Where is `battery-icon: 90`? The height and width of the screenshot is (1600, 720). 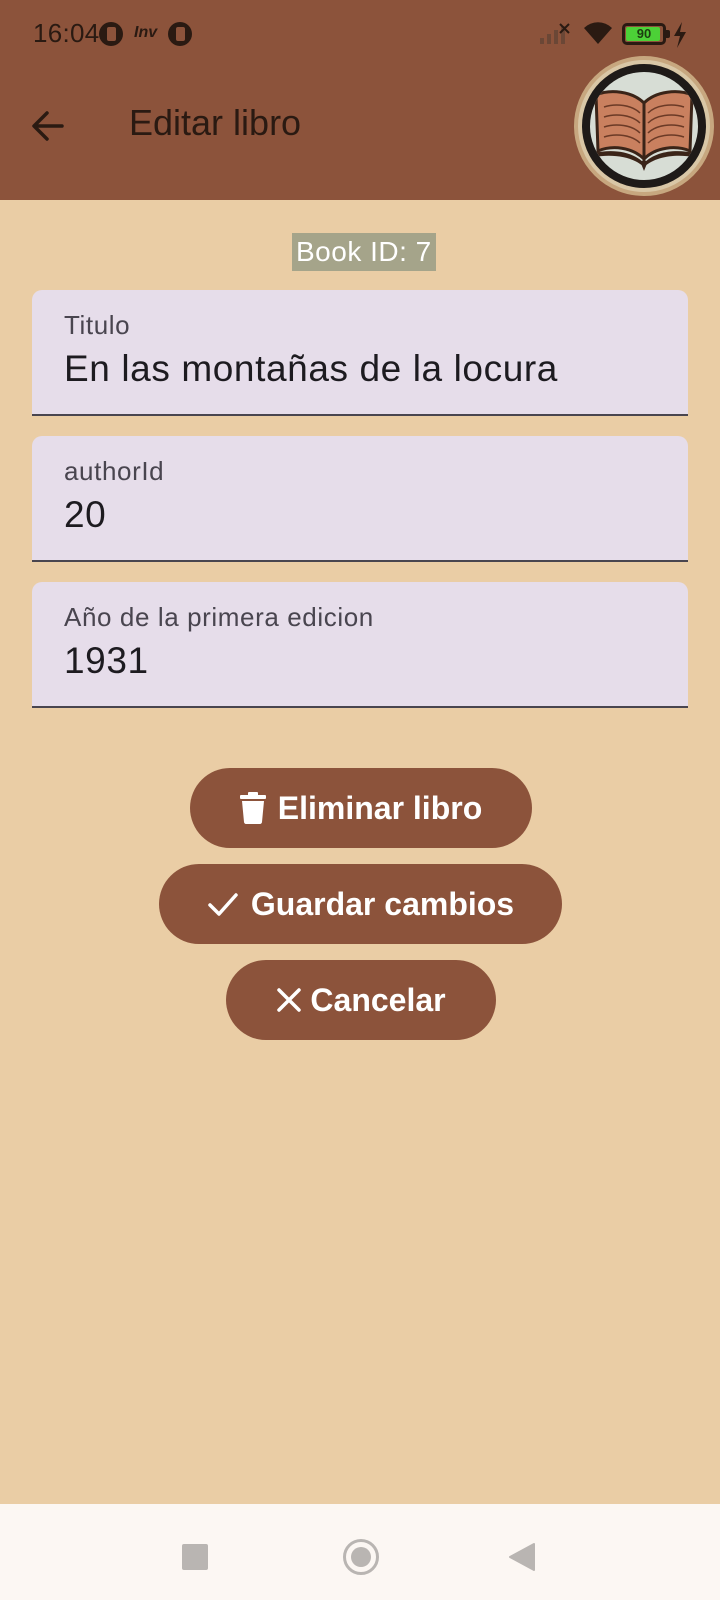
battery-icon: 90 is located at coordinates (646, 34).